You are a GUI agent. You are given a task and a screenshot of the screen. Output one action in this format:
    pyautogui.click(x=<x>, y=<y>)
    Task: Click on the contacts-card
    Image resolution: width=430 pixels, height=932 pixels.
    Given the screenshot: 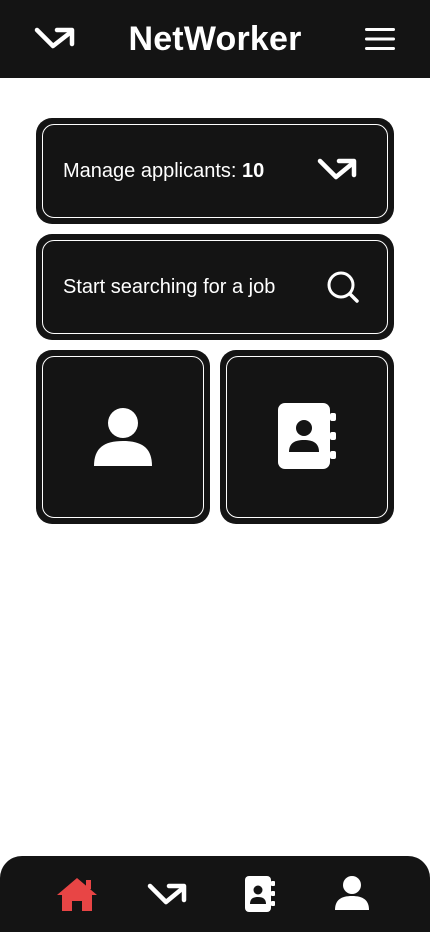 What is the action you would take?
    pyautogui.click(x=307, y=437)
    